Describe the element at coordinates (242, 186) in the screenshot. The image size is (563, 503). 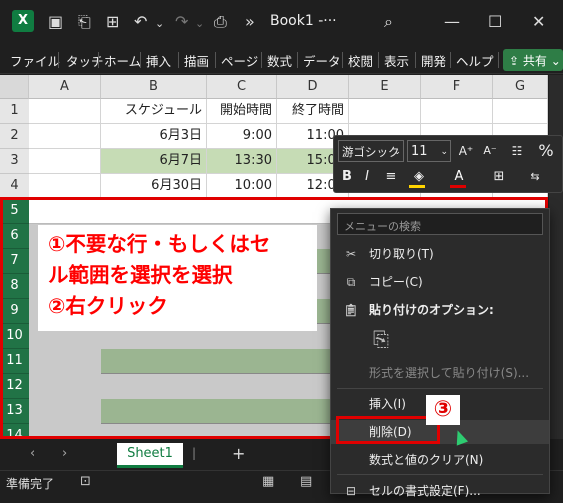
I see `cell-c4: 10:00` at that location.